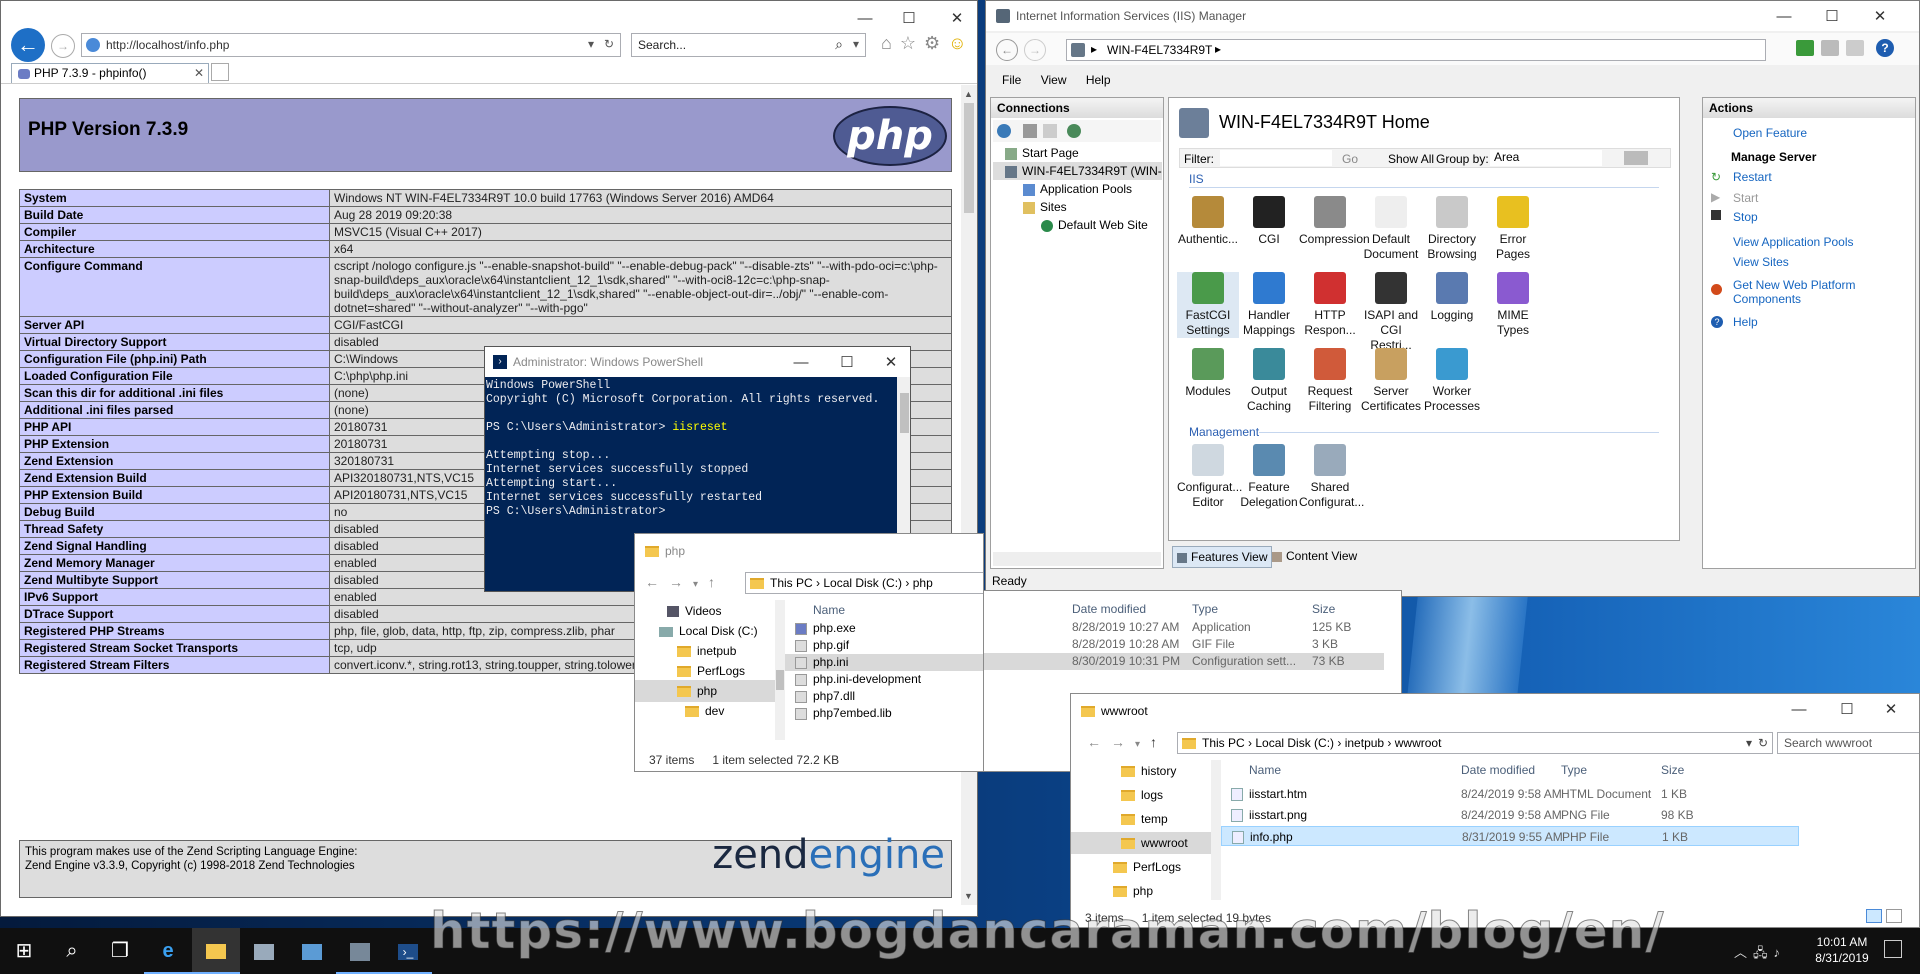  I want to click on feature-mime-types: MIME Types, so click(1513, 305).